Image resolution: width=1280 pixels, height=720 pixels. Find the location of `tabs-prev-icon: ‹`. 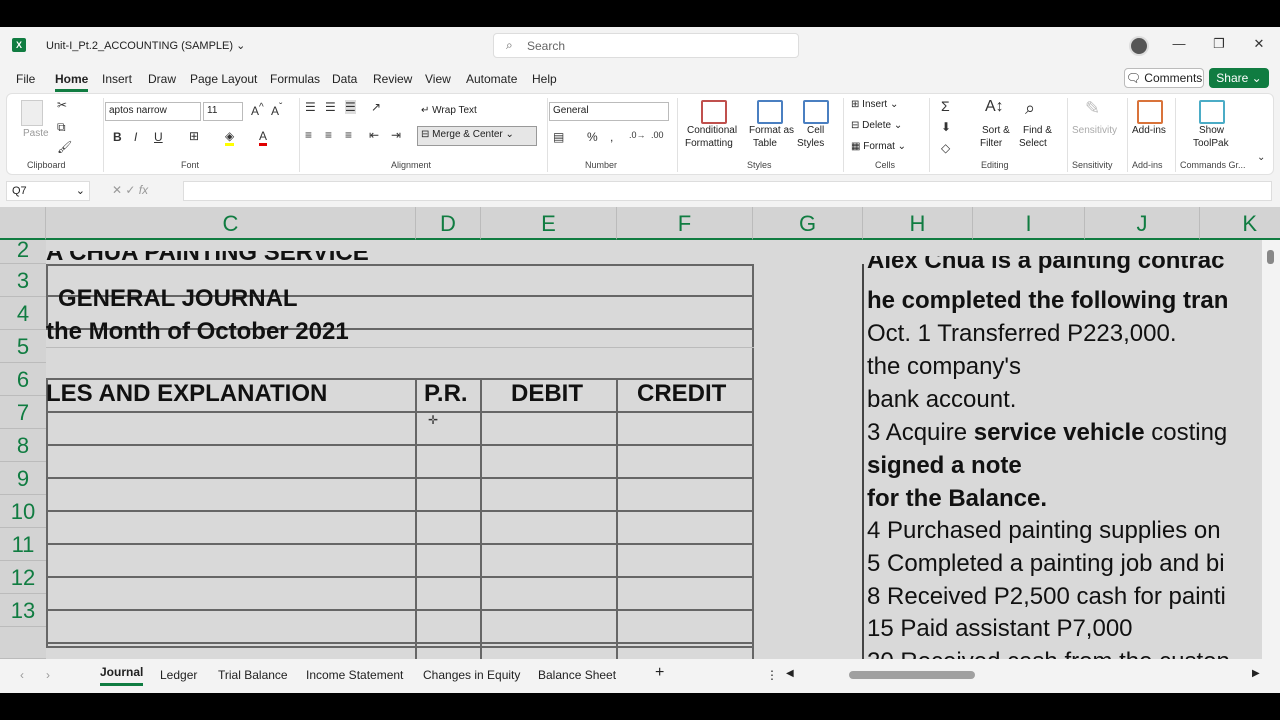

tabs-prev-icon: ‹ is located at coordinates (22, 675).